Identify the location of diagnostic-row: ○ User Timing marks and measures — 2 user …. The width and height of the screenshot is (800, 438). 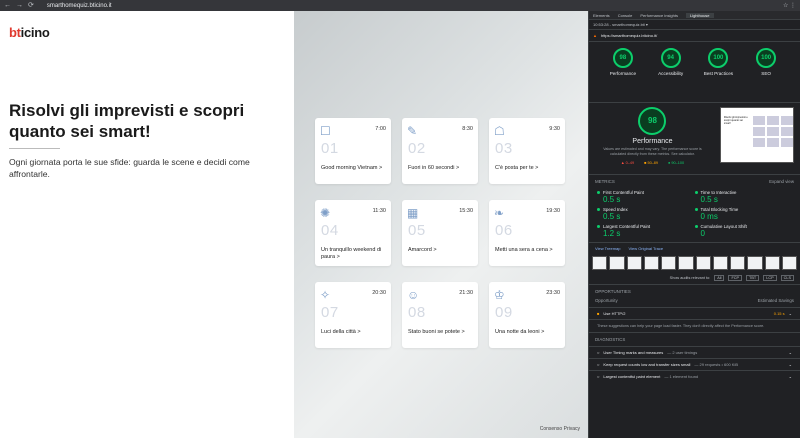
(694, 352).